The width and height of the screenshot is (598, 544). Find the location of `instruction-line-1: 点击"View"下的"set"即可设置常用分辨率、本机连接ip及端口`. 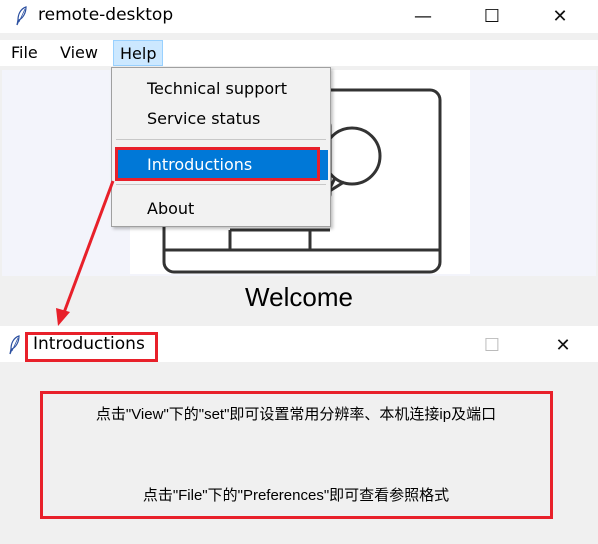

instruction-line-1: 点击"View"下的"set"即可设置常用分辨率、本机连接ip及端口 is located at coordinates (296, 414).